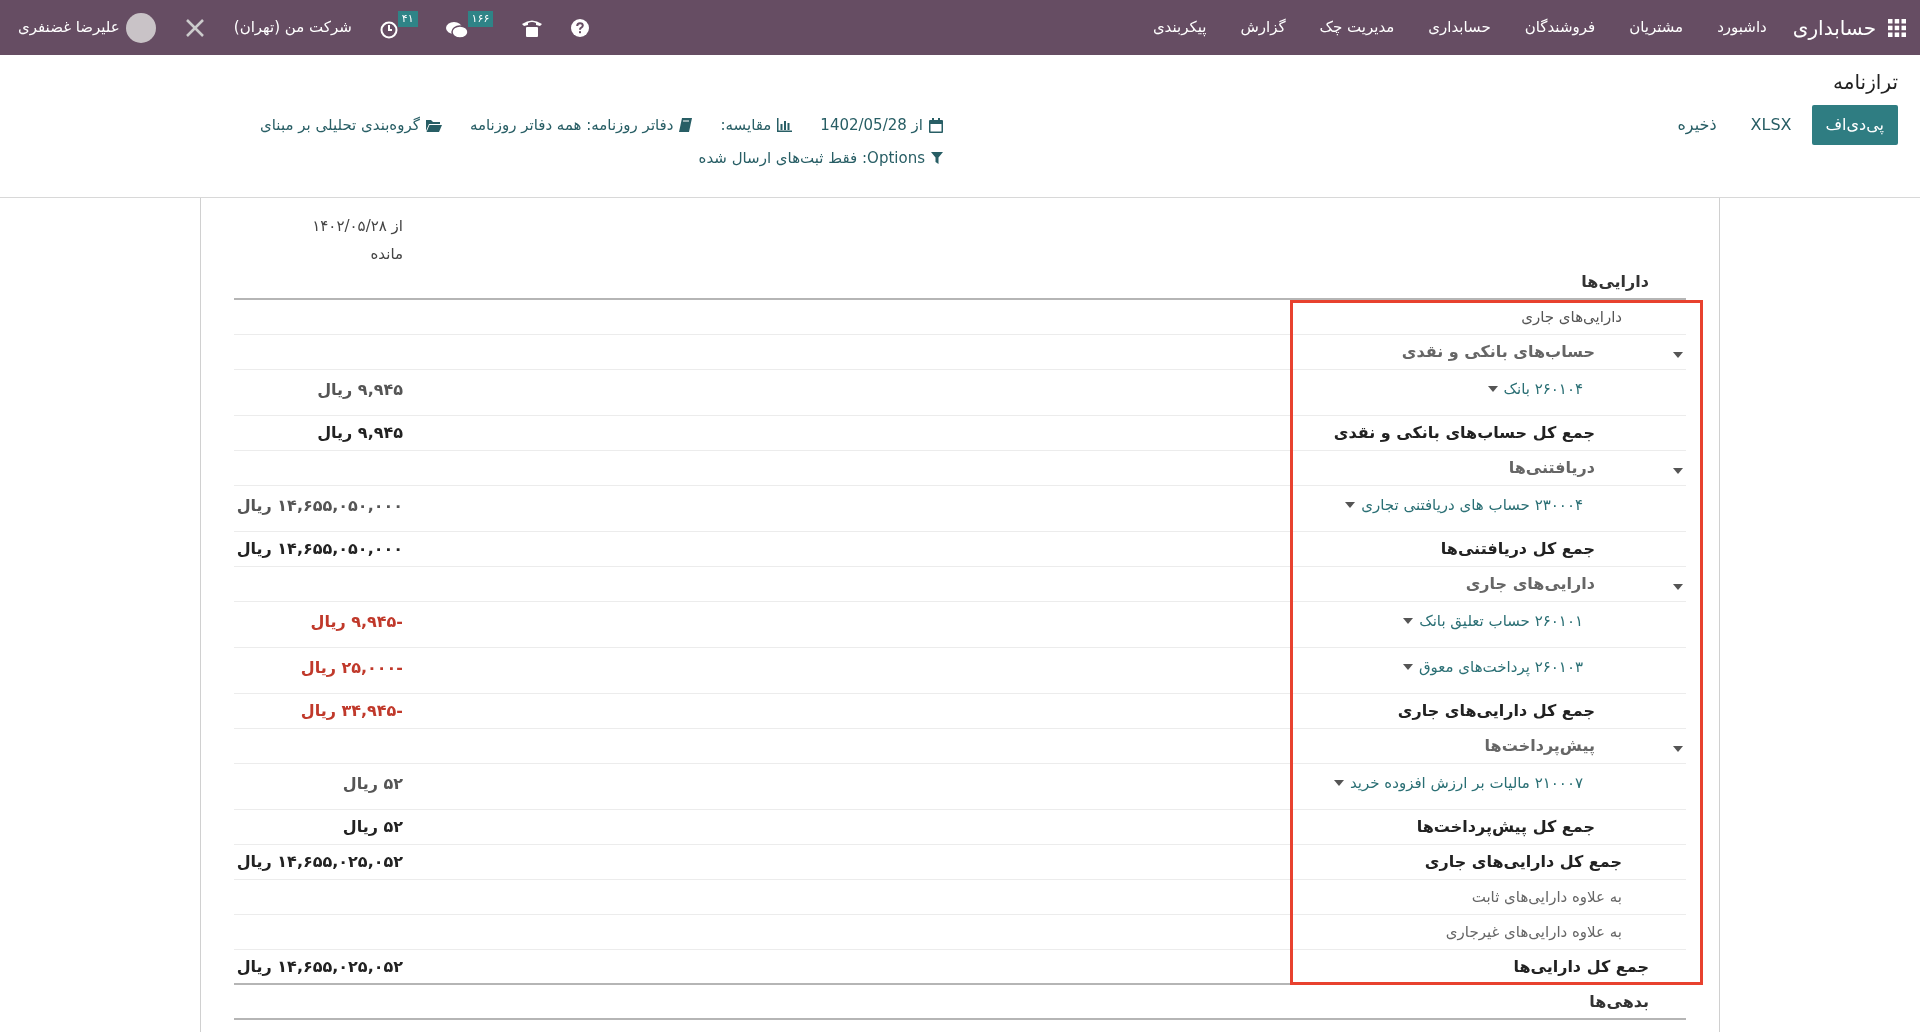 This screenshot has width=1920, height=1033. What do you see at coordinates (1357, 27) in the screenshot?
I see `menu-item: مدیریت چک` at bounding box center [1357, 27].